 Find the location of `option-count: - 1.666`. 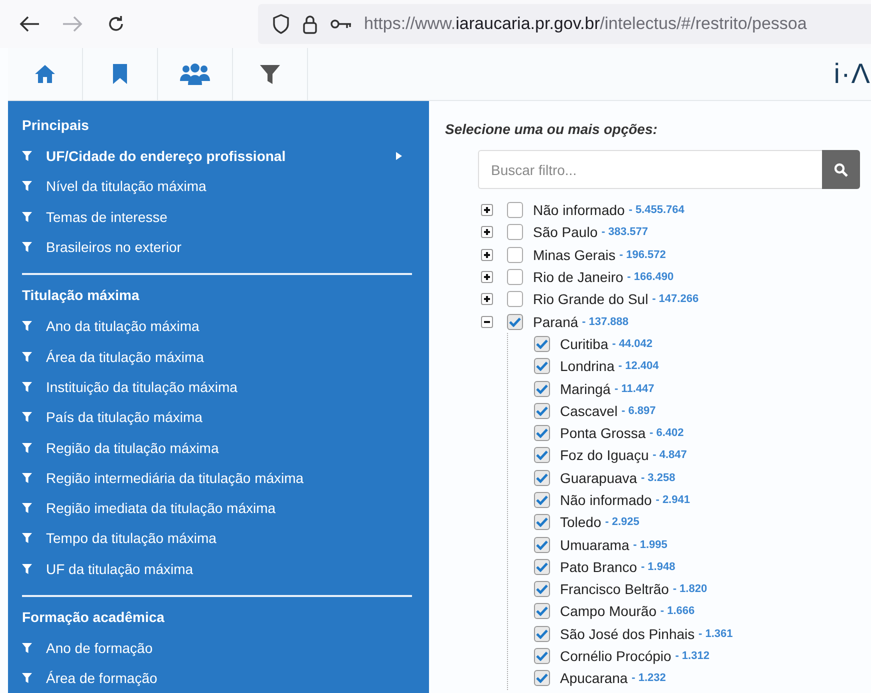

option-count: - 1.666 is located at coordinates (677, 611).